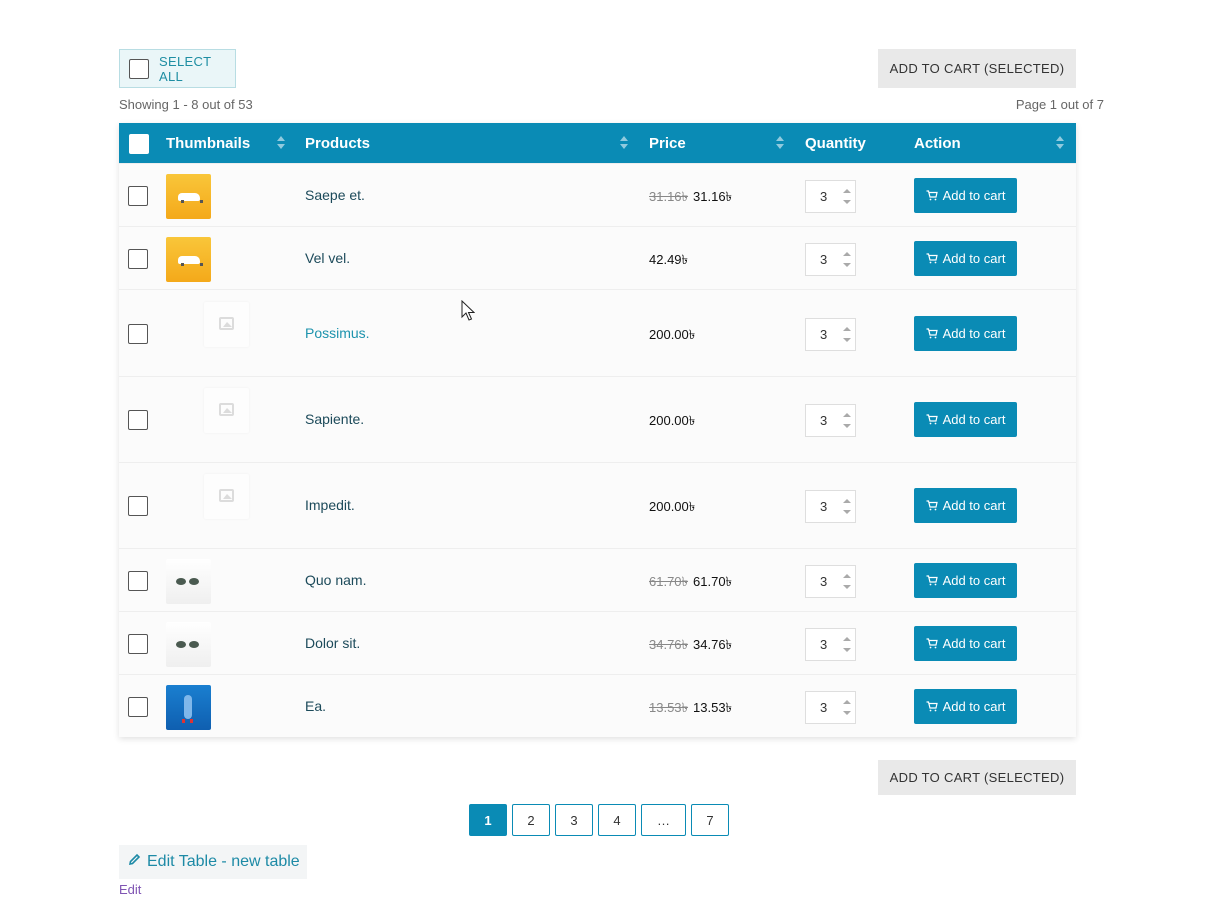 The width and height of the screenshot is (1207, 899). I want to click on select-all-checkbox, so click(139, 68).